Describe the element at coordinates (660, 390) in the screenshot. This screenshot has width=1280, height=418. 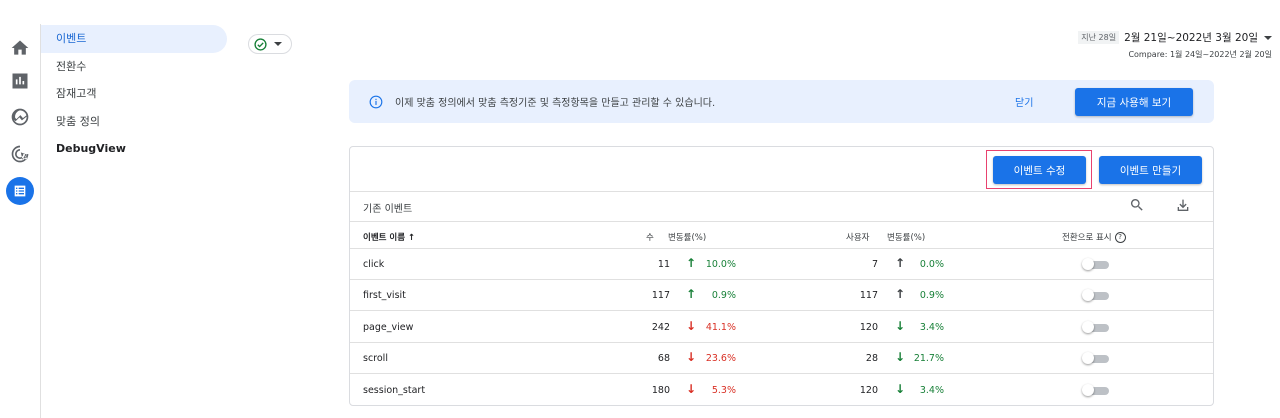
I see `event-count: 180` at that location.